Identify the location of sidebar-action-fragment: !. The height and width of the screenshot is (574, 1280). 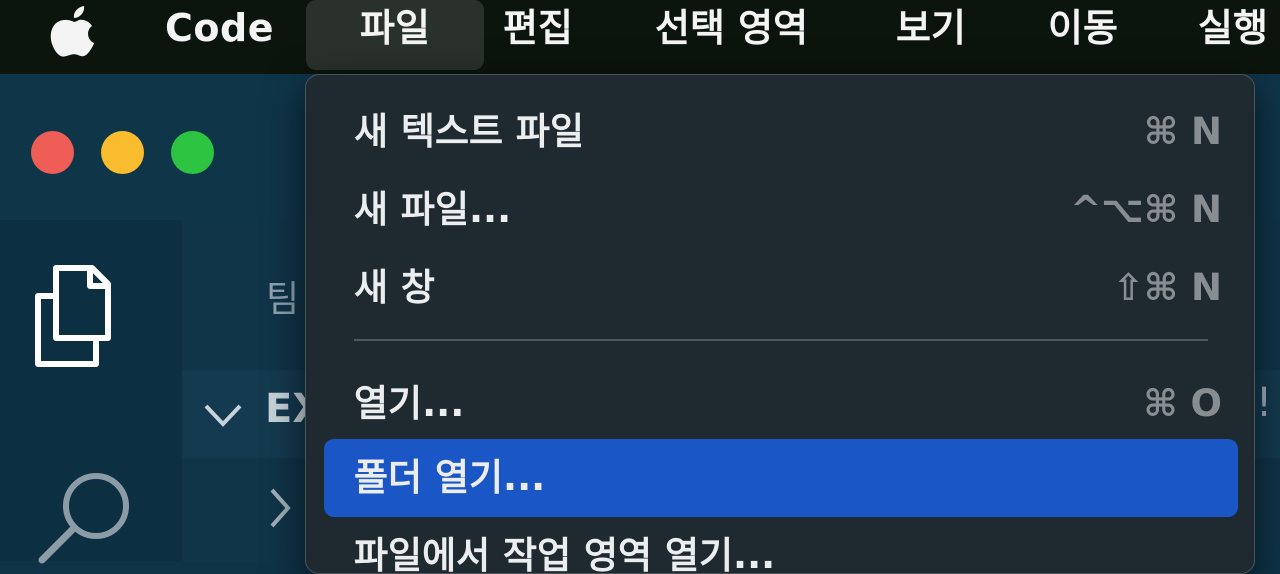
(1264, 403).